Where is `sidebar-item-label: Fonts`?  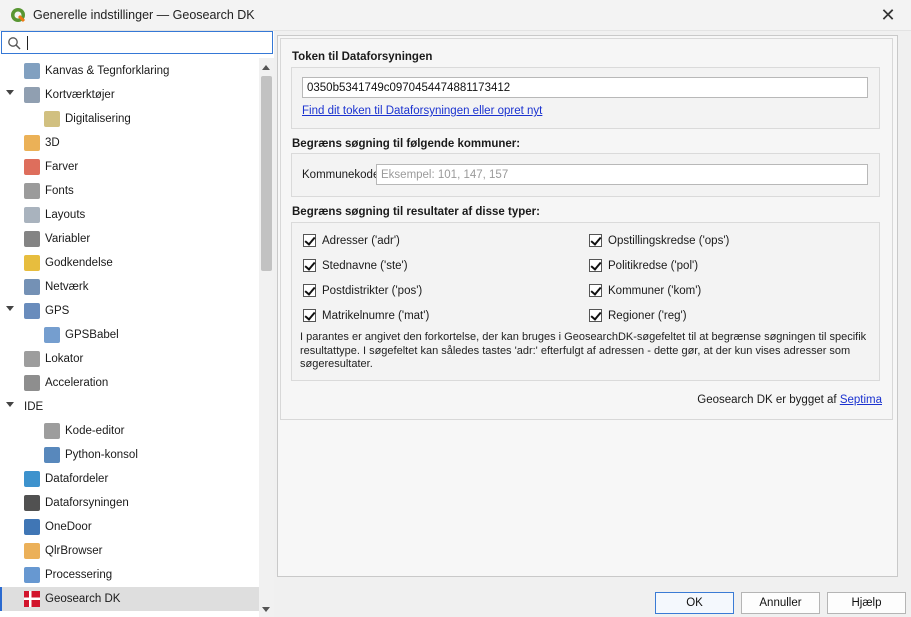 sidebar-item-label: Fonts is located at coordinates (59, 191).